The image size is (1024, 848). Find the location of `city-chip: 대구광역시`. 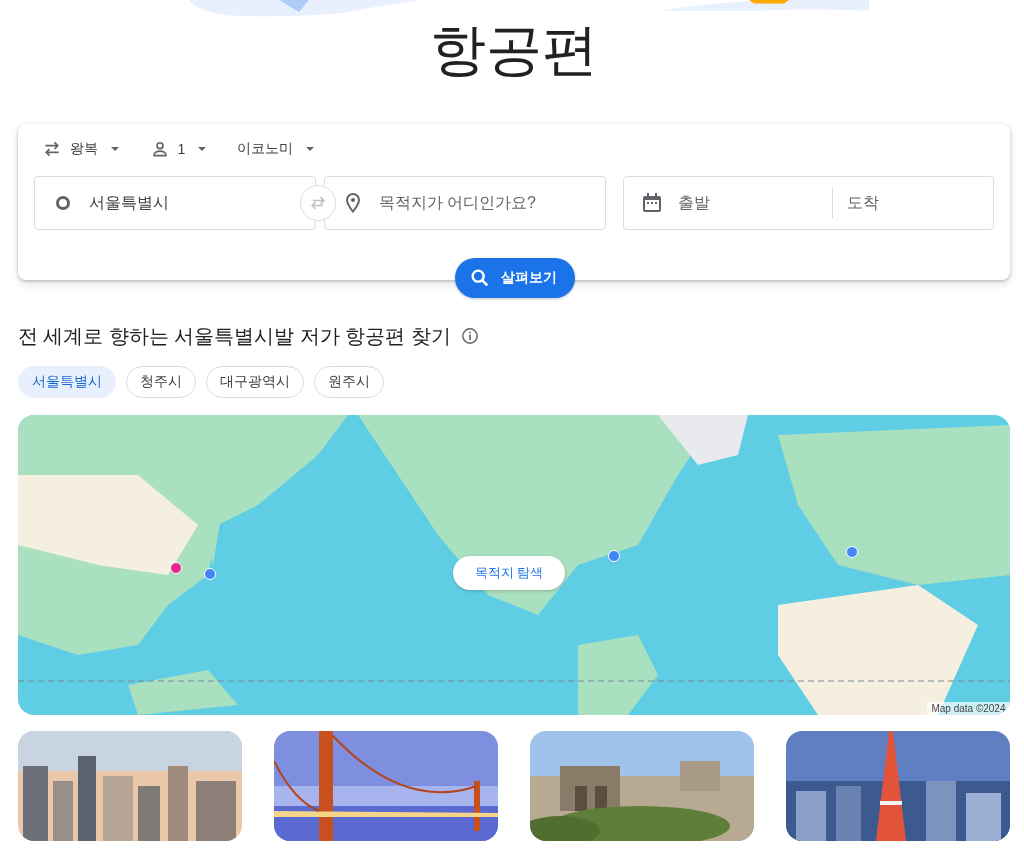

city-chip: 대구광역시 is located at coordinates (254, 382).